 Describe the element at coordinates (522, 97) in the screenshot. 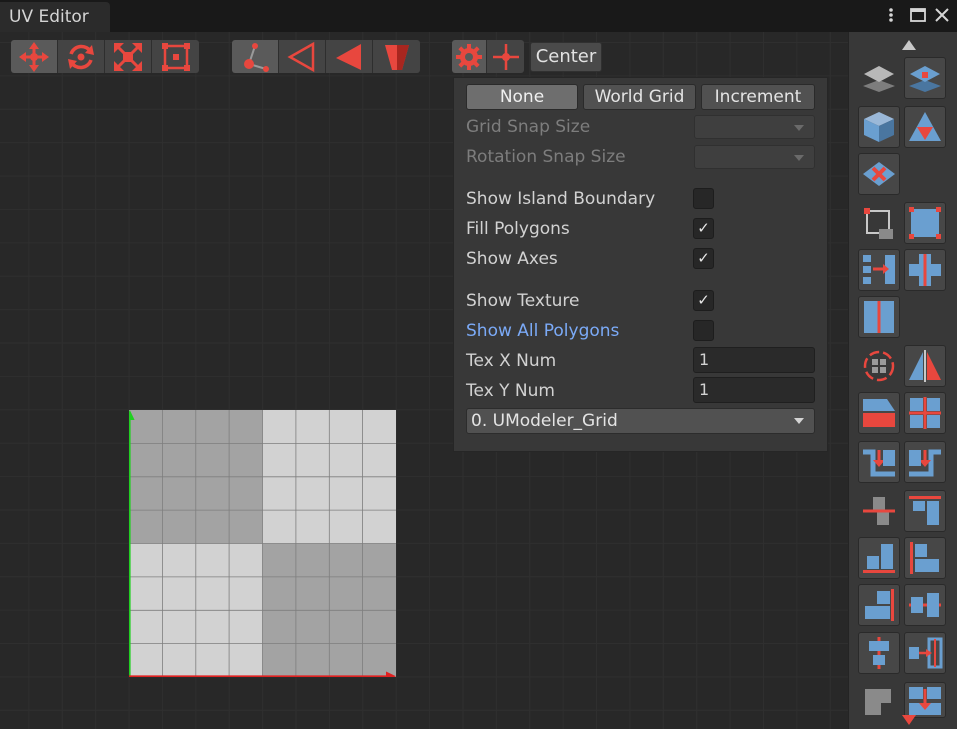

I see `snap-none-button: None` at that location.